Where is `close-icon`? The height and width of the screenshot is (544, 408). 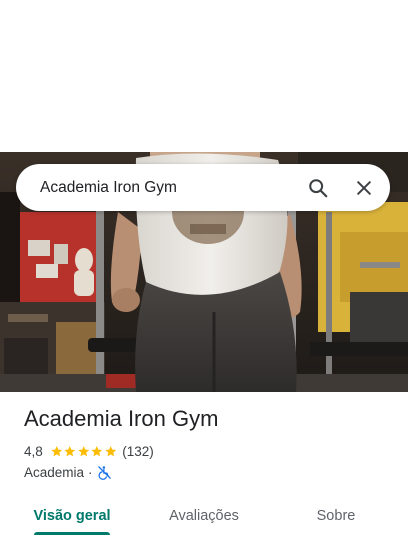 close-icon is located at coordinates (364, 187).